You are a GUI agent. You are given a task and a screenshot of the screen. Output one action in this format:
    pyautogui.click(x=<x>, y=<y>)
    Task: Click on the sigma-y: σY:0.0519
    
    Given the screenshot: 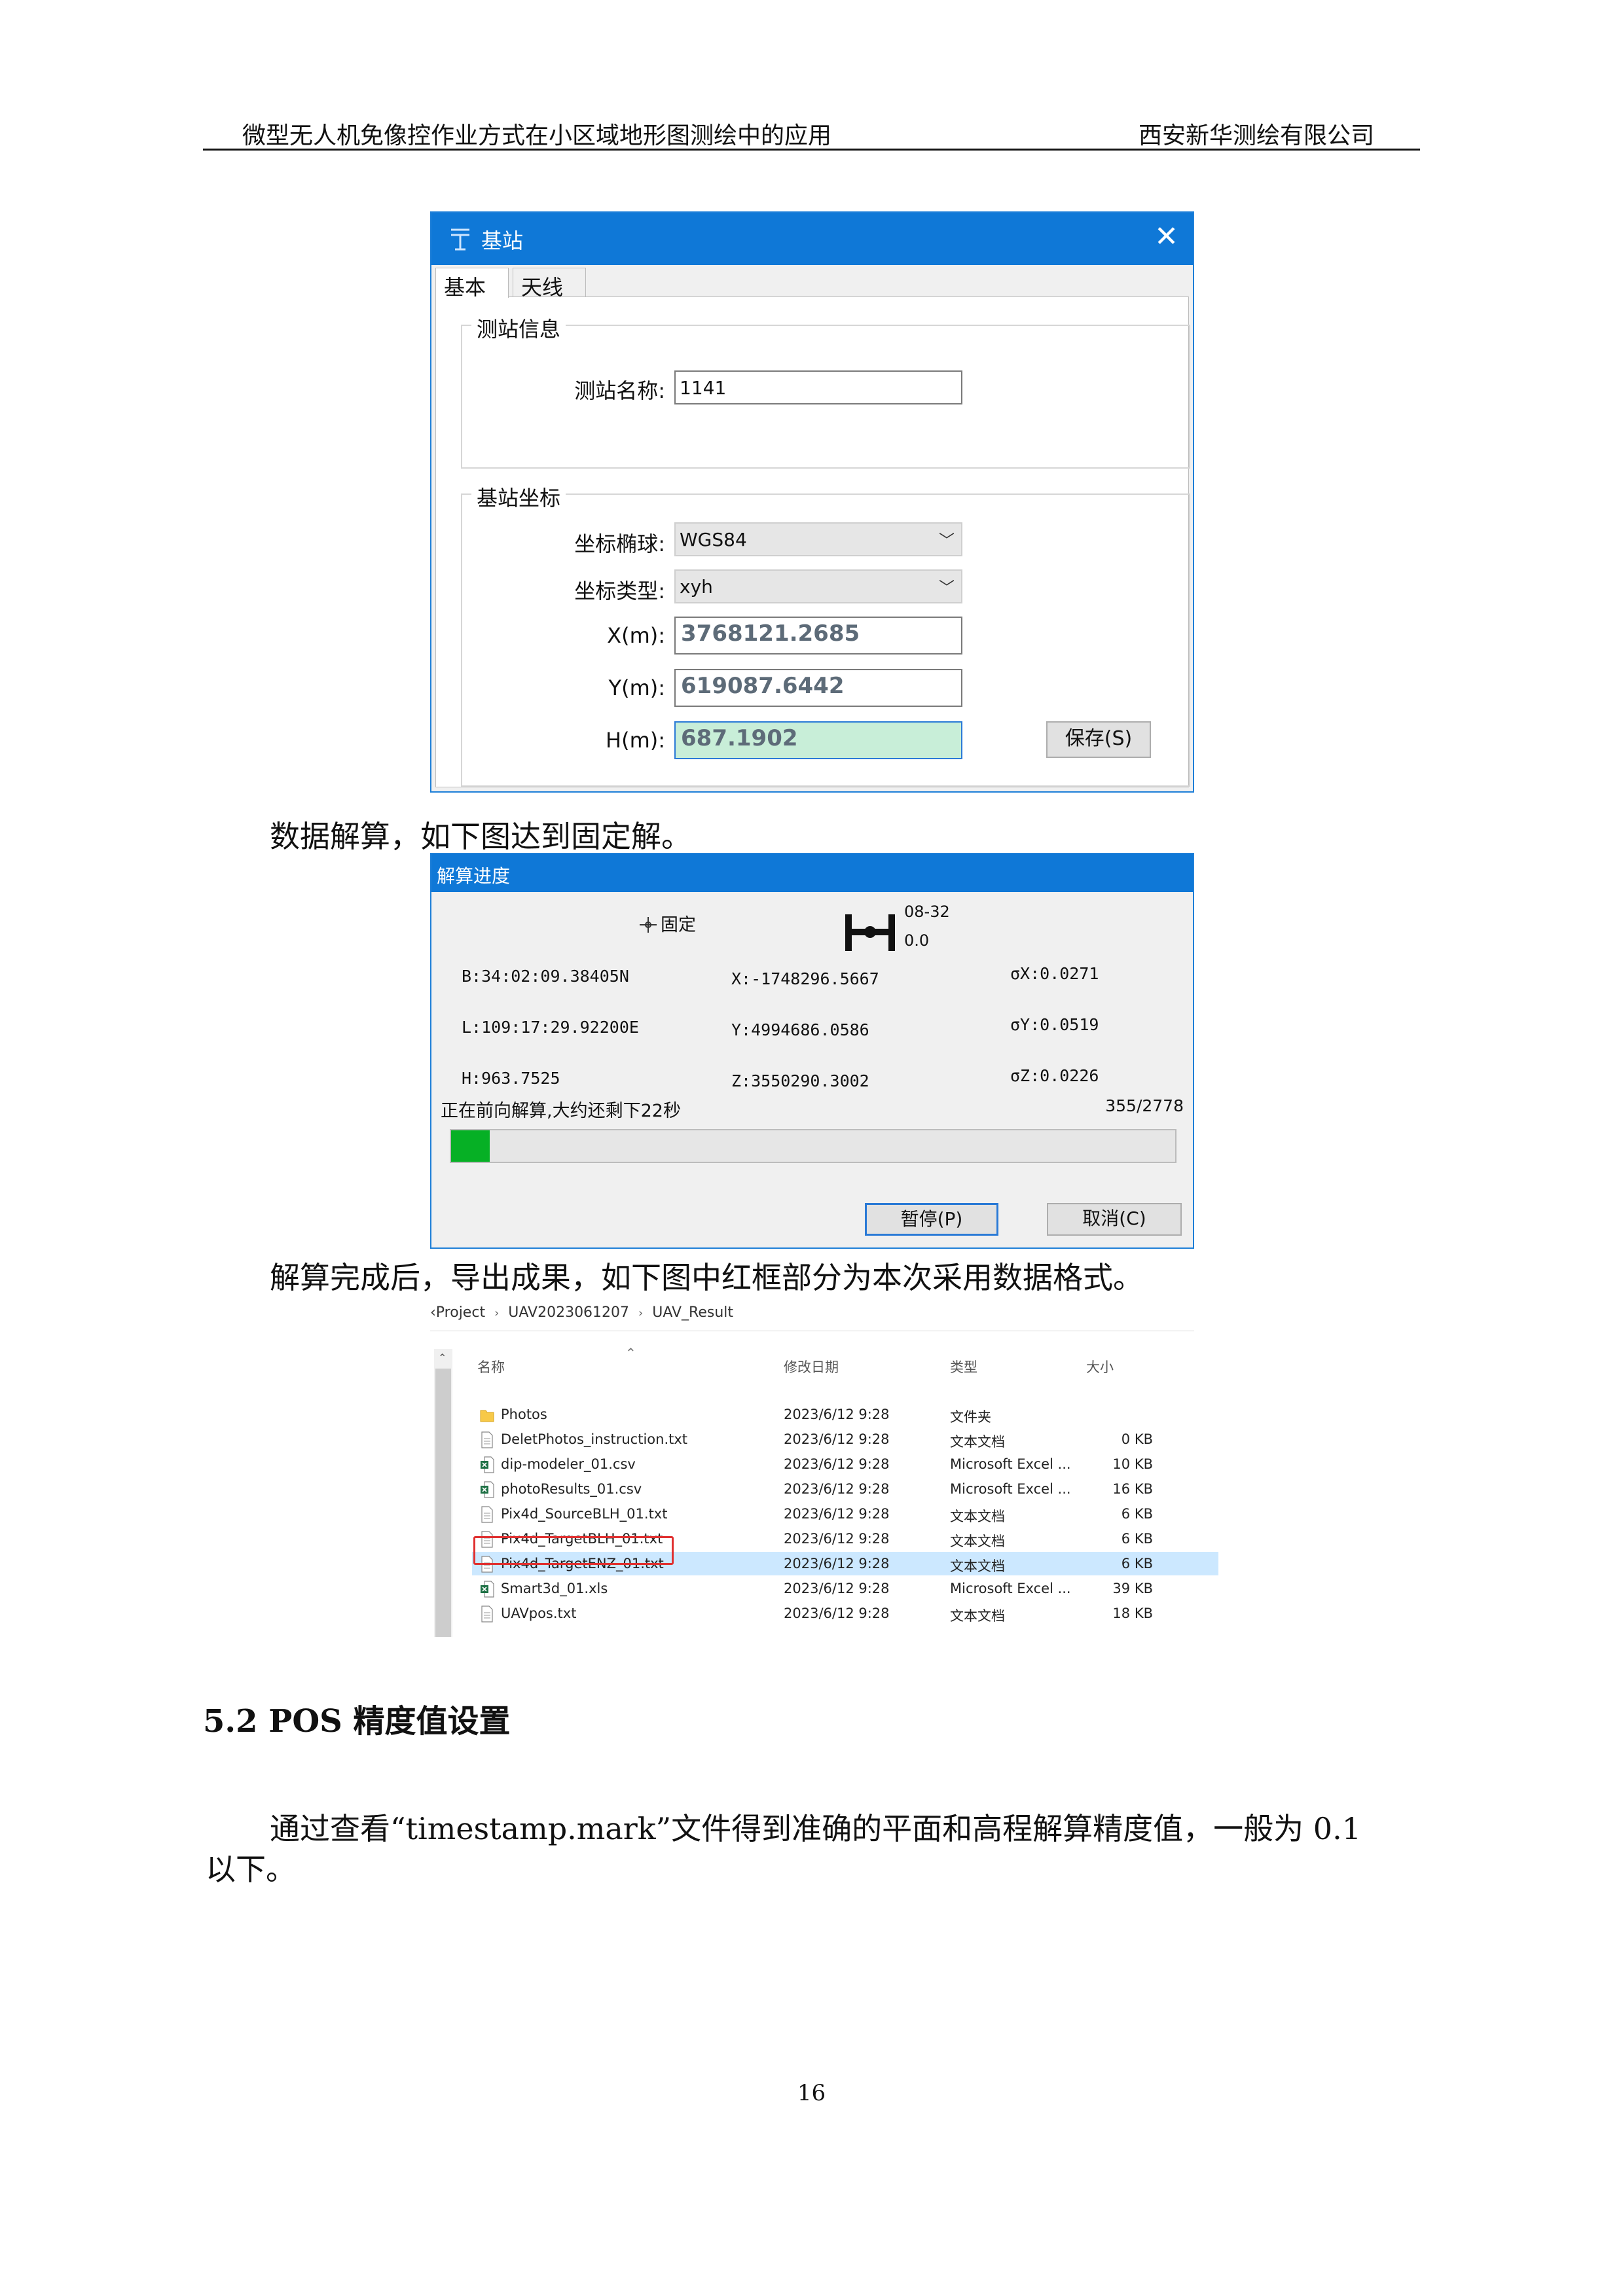 What is the action you would take?
    pyautogui.click(x=1054, y=1024)
    